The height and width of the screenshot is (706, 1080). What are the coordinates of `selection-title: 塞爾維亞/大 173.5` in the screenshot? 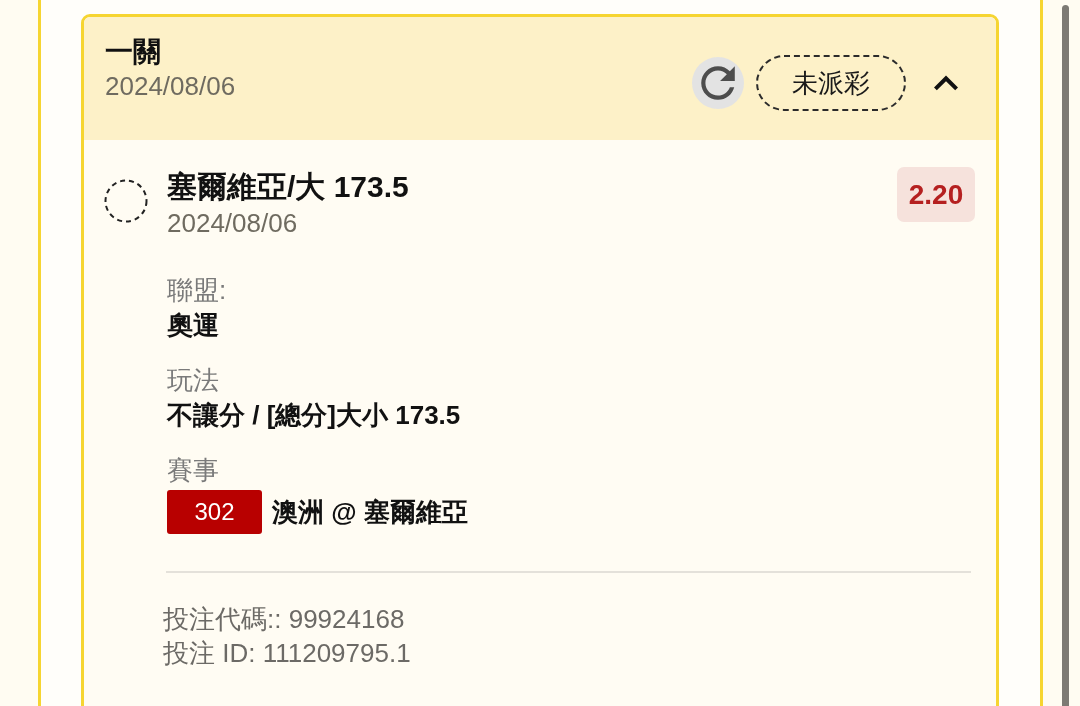 It's located at (288, 187).